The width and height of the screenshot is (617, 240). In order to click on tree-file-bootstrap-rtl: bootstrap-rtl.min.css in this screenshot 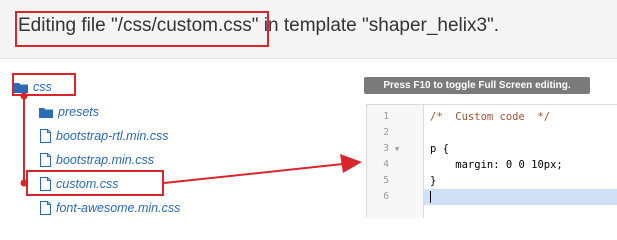, I will do `click(104, 136)`.